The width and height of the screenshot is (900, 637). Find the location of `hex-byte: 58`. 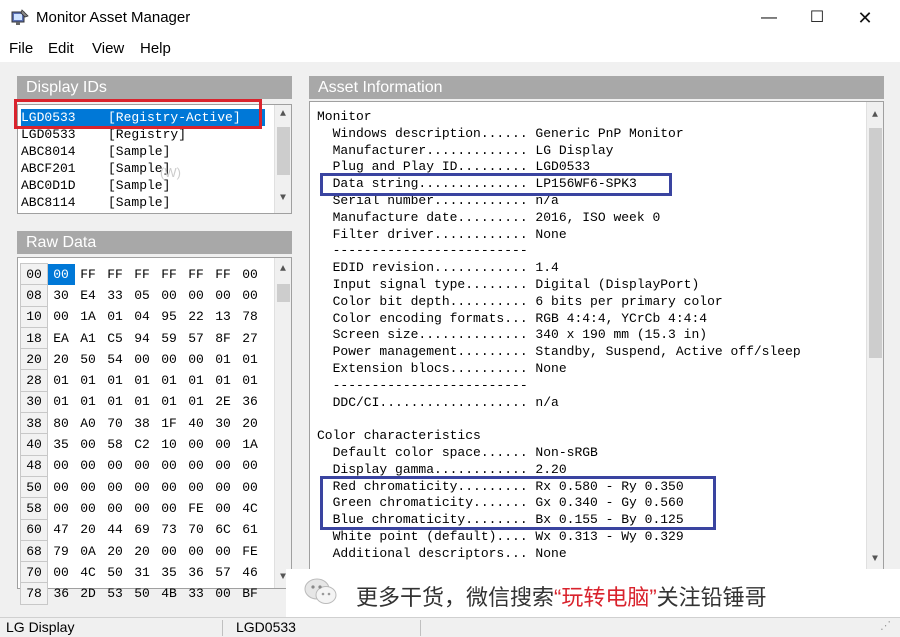

hex-byte: 58 is located at coordinates (115, 444).